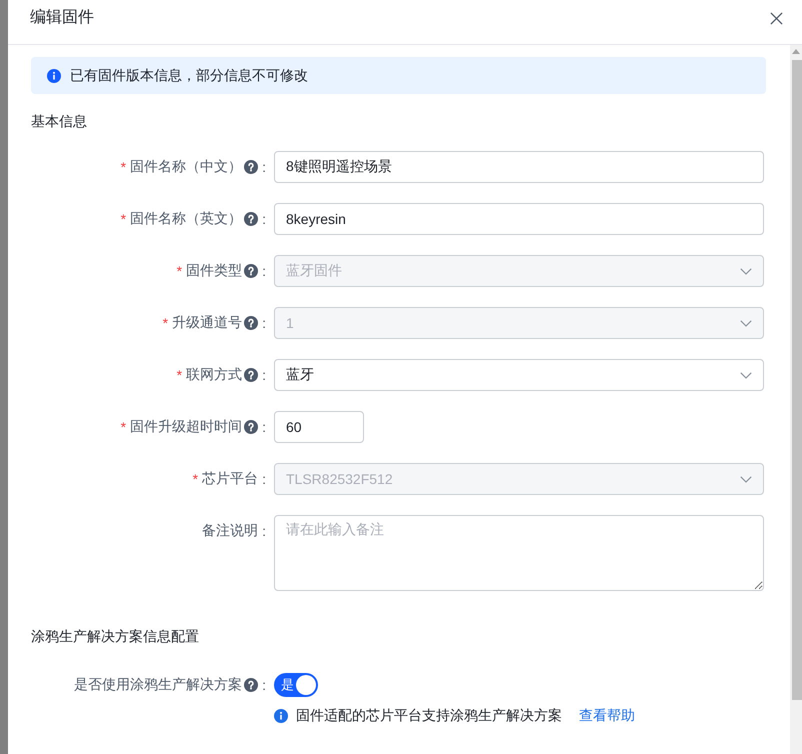  What do you see at coordinates (230, 531) in the screenshot?
I see `field-label: 备注说明` at bounding box center [230, 531].